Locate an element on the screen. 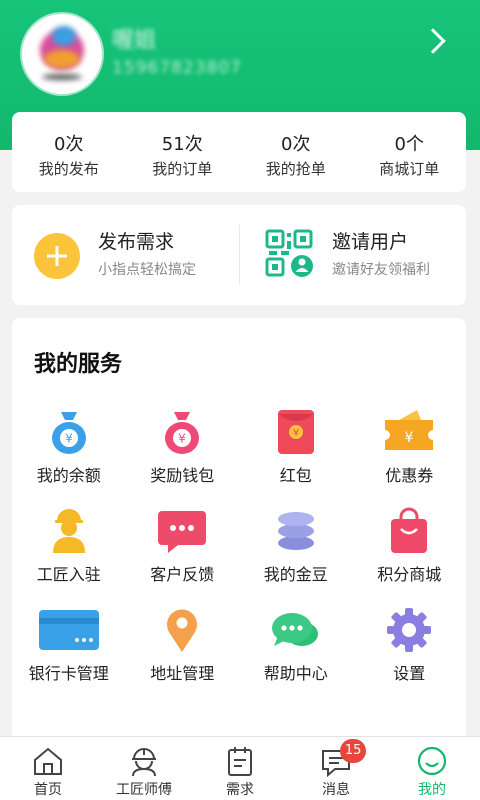 The width and height of the screenshot is (480, 800). service-coupon: ¥ 优惠券 is located at coordinates (410, 447).